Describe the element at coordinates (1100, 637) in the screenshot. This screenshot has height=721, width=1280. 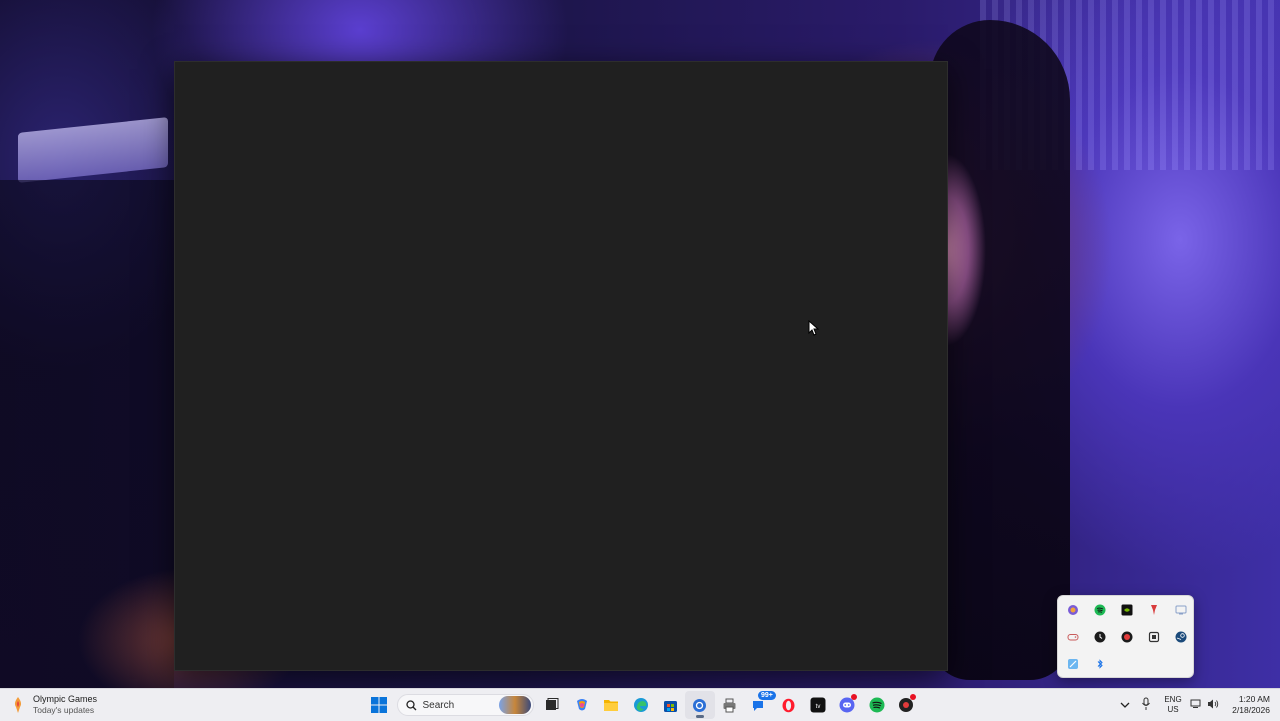
I see `clock-app-icon` at that location.